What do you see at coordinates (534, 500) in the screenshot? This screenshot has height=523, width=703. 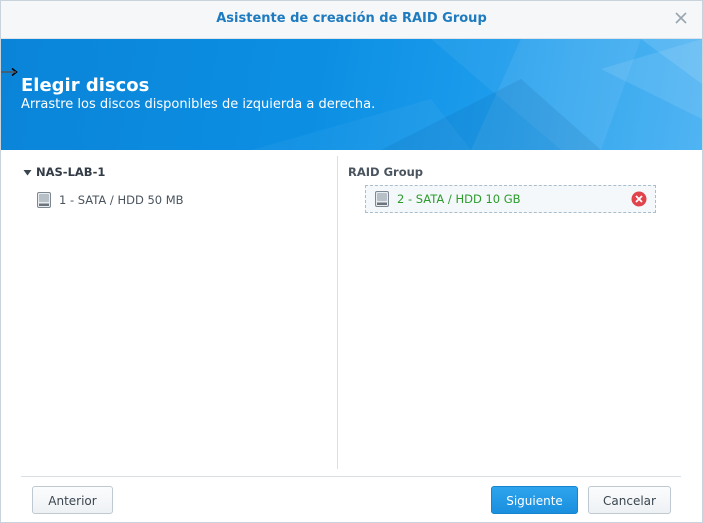 I see `next-button: Siguiente` at bounding box center [534, 500].